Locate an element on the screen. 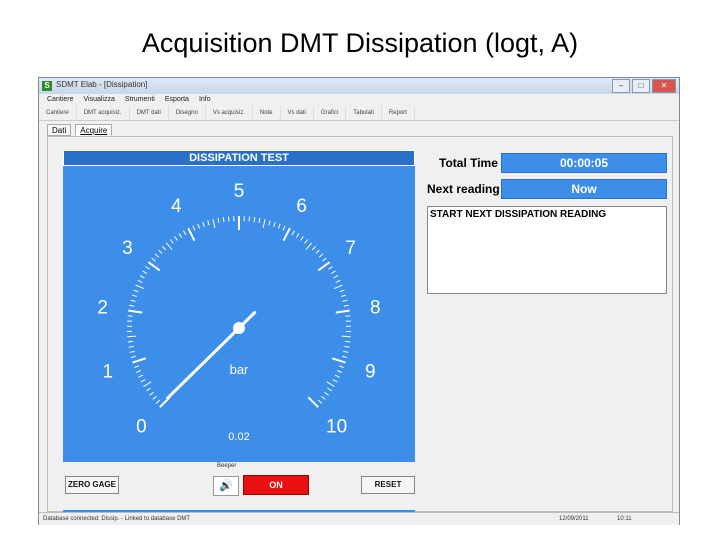  tab-dati: Dati is located at coordinates (59, 130).